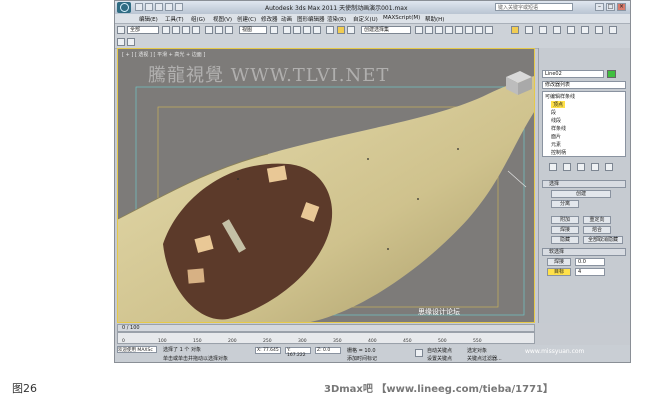  What do you see at coordinates (597, 230) in the screenshot?
I see `connect-button: 熔合` at bounding box center [597, 230].